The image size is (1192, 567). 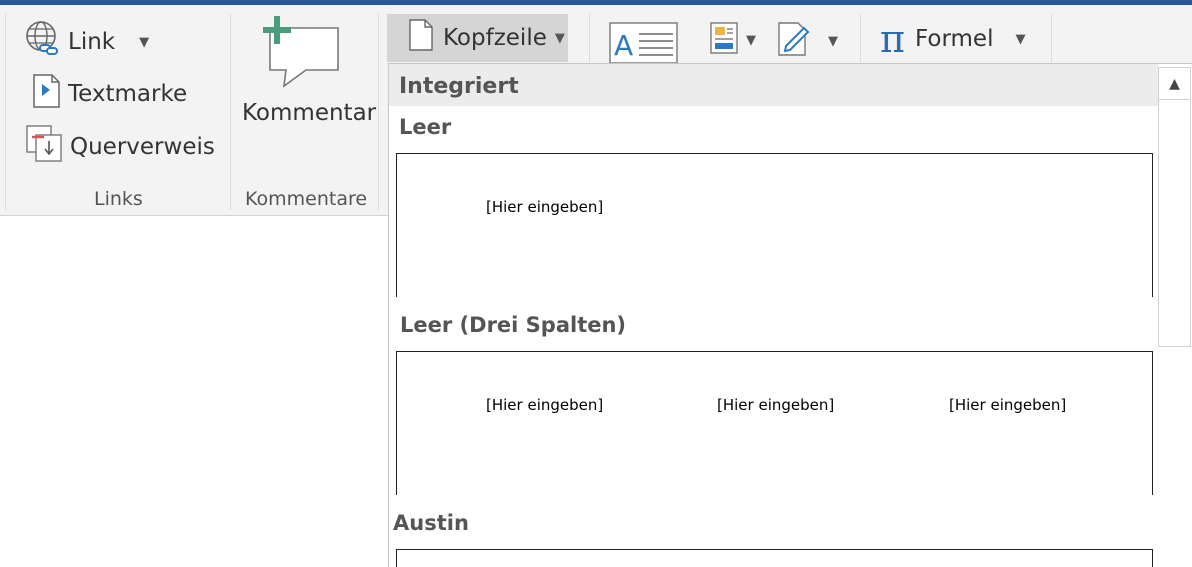 I want to click on globe-link-icon, so click(x=43, y=42).